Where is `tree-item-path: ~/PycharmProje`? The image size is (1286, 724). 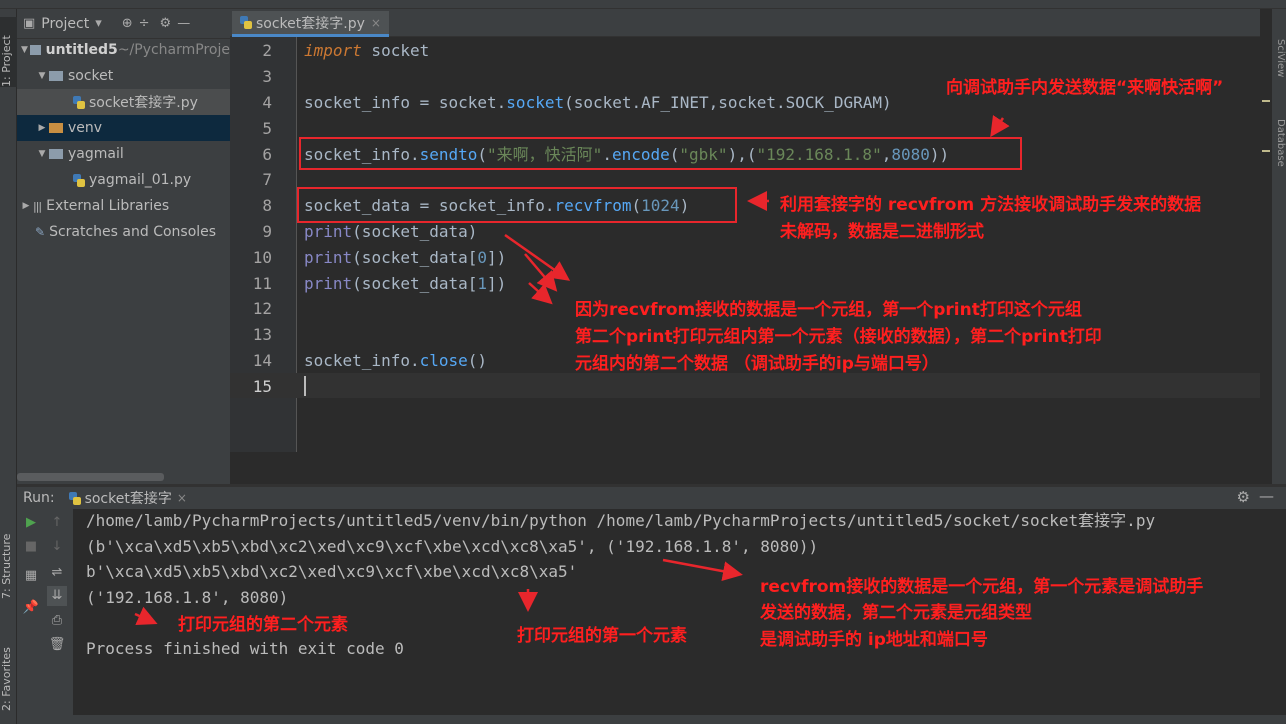 tree-item-path: ~/PycharmProje is located at coordinates (173, 50).